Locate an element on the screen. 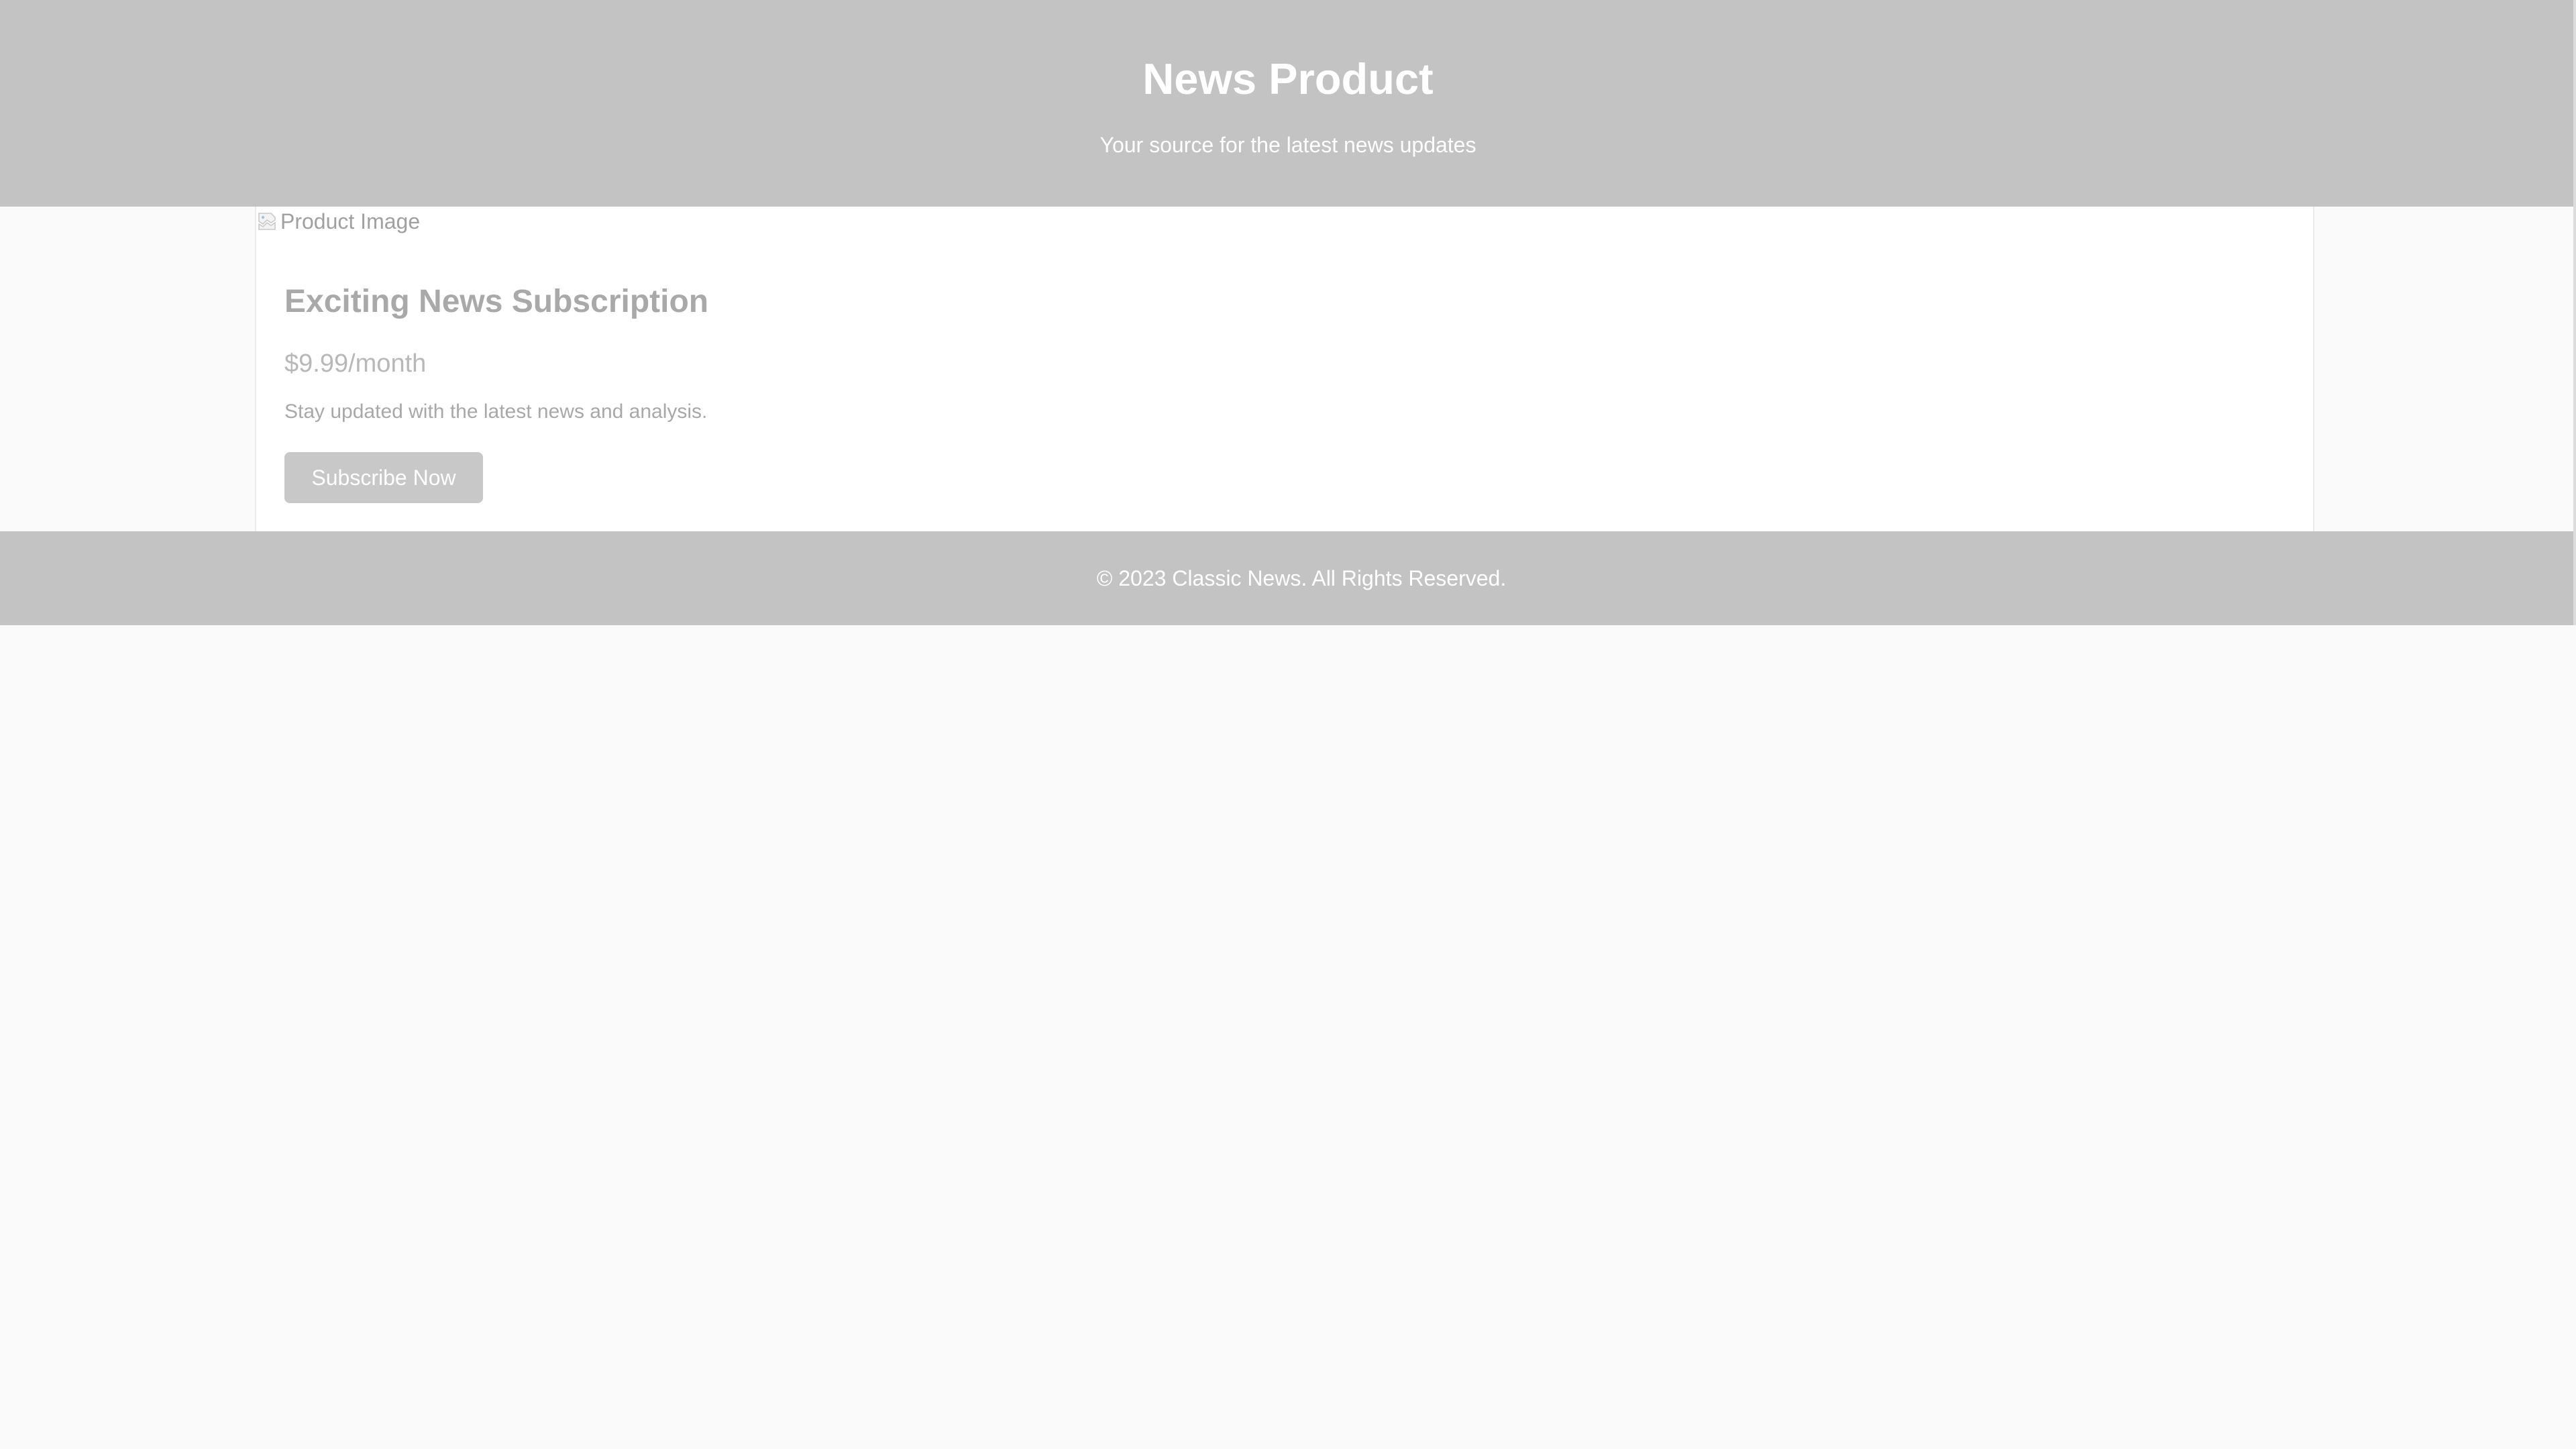 Image resolution: width=2576 pixels, height=1449 pixels. broken-image-icon is located at coordinates (267, 221).